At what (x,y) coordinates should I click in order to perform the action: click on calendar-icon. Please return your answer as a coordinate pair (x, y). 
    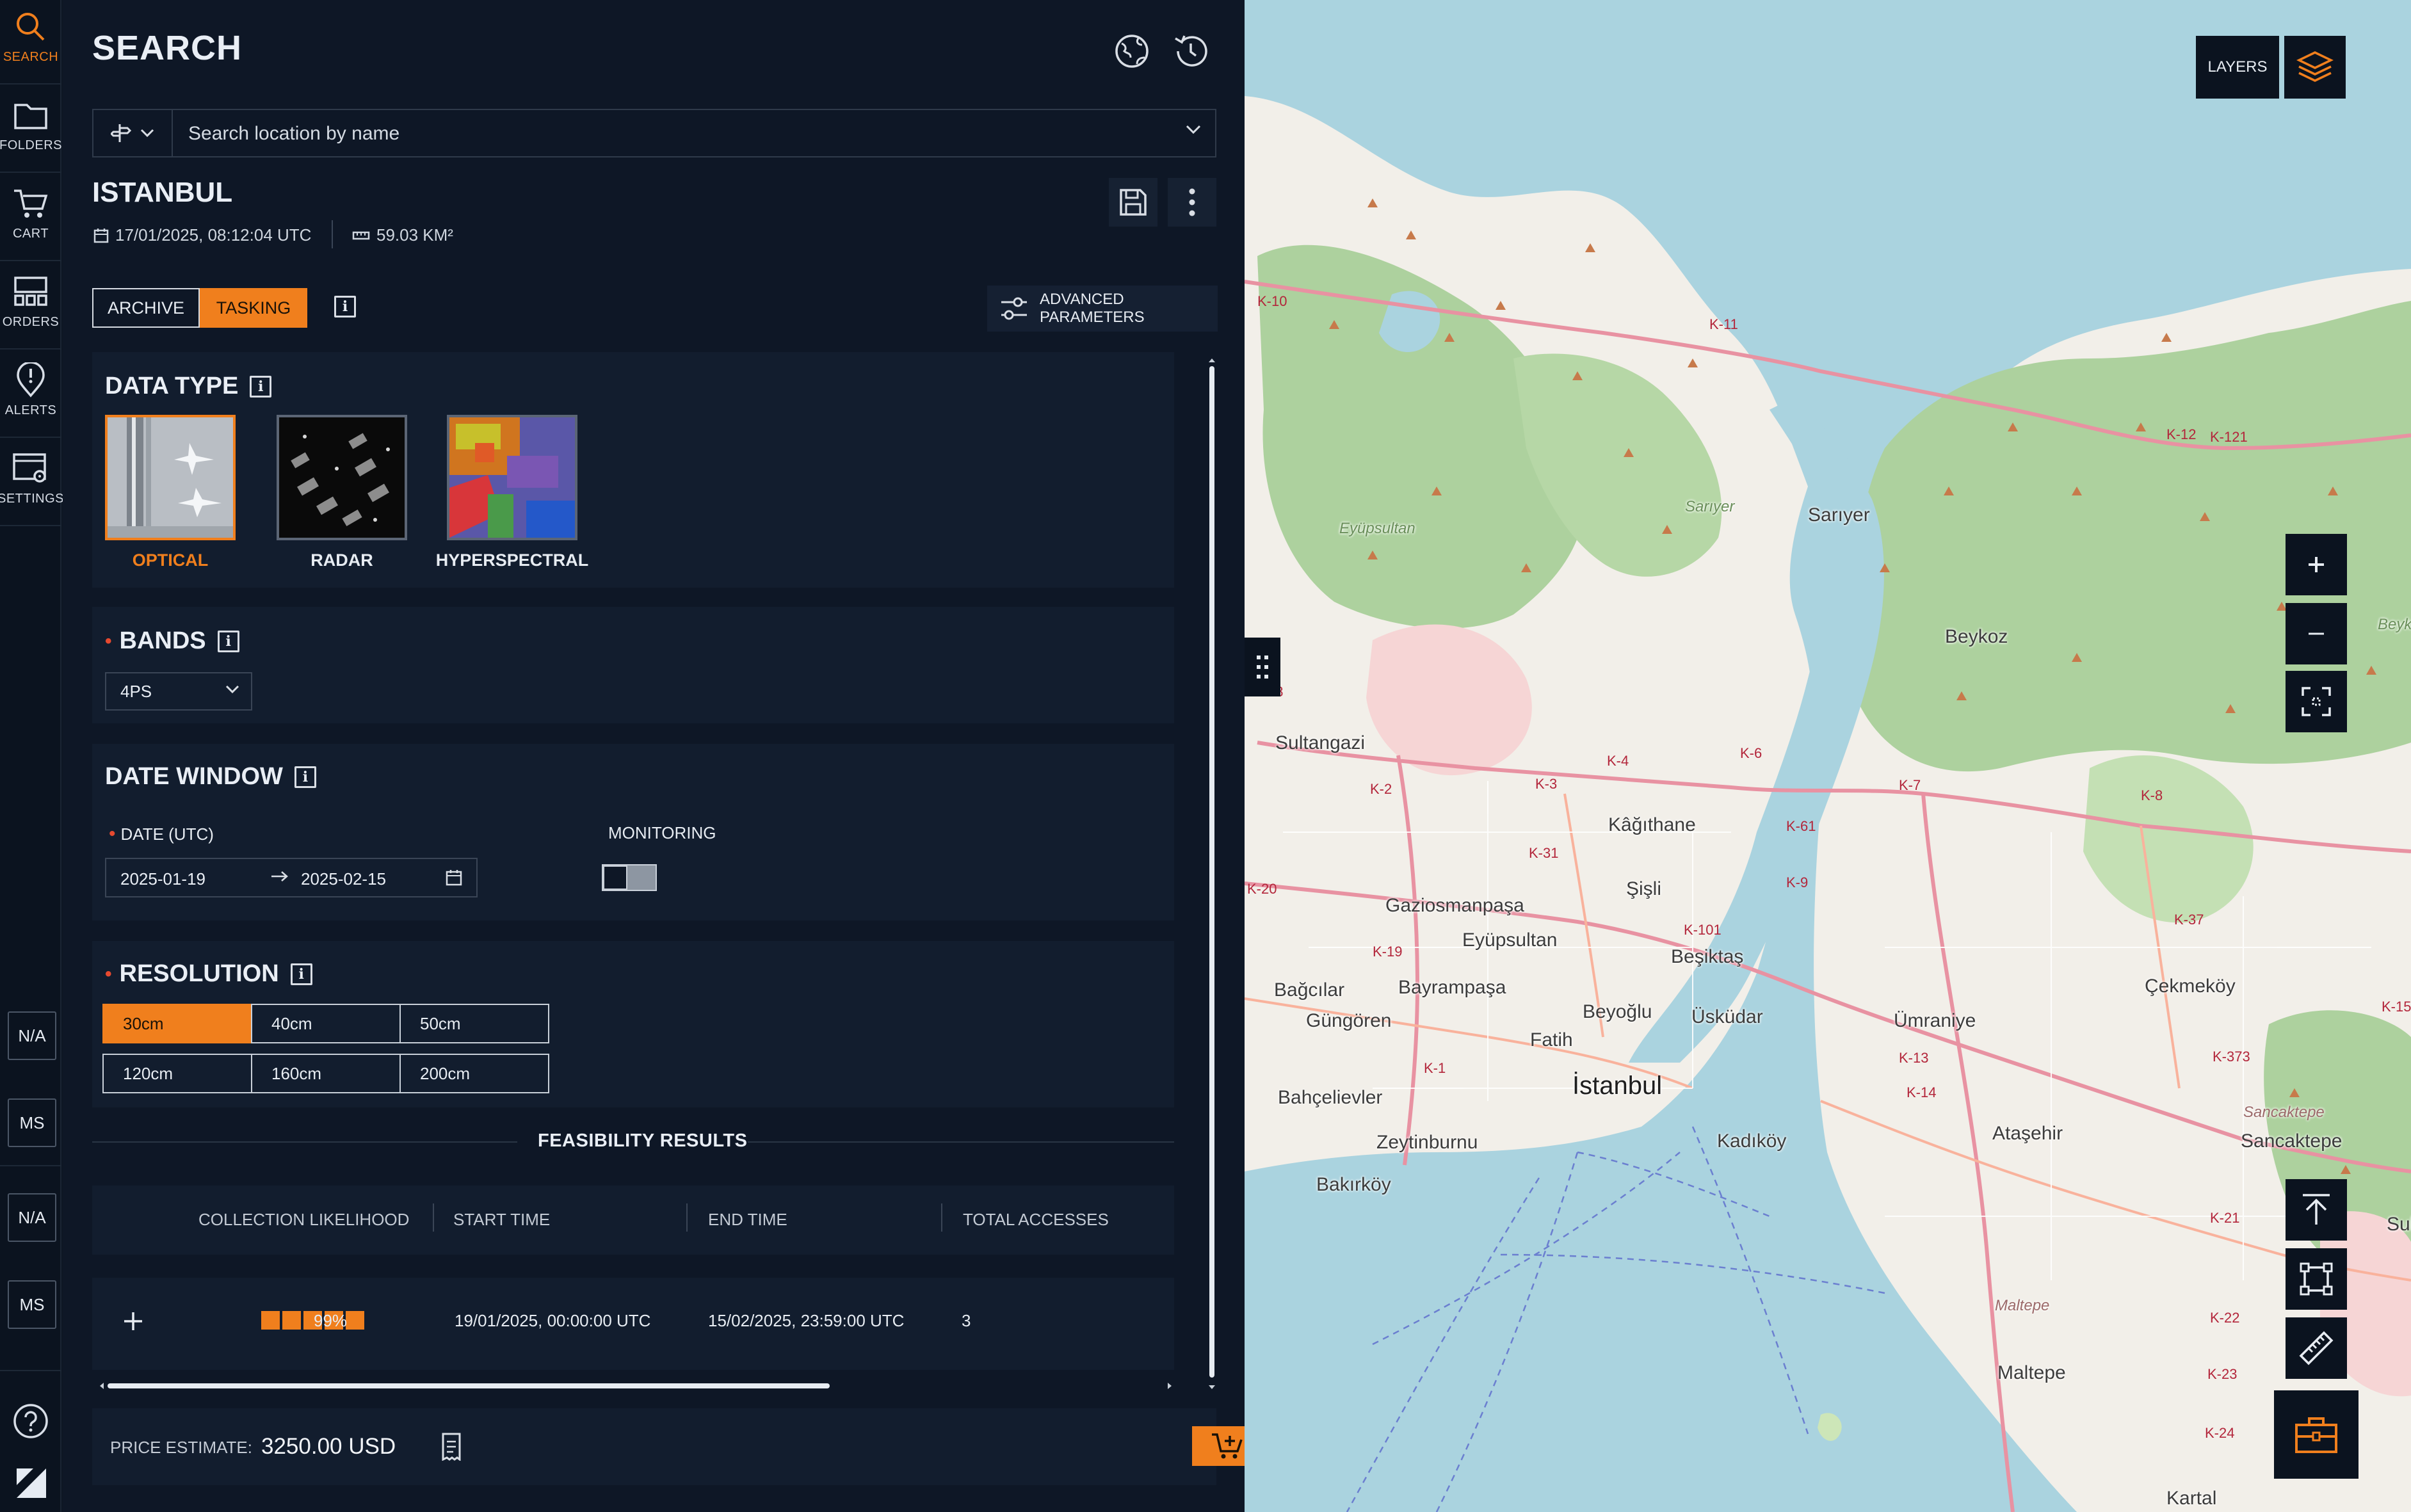
    Looking at the image, I should click on (454, 877).